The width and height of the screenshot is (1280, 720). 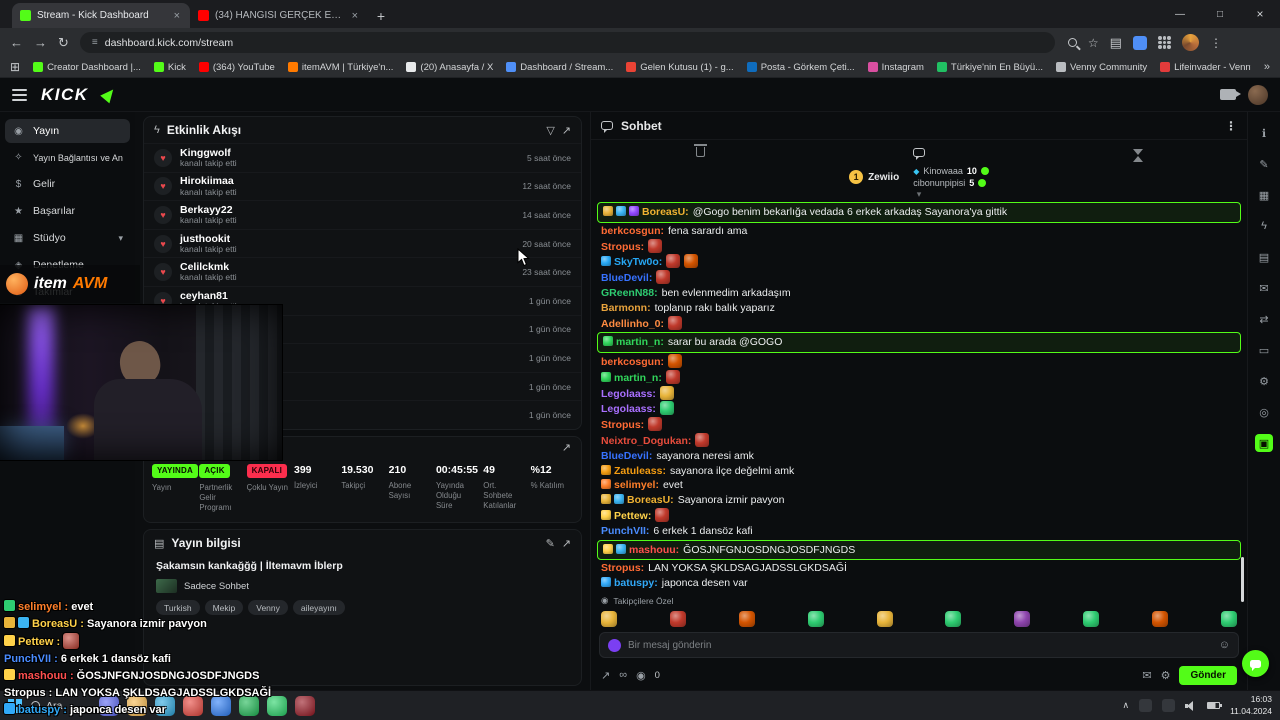 What do you see at coordinates (919, 231) in the screenshot?
I see `chat-message: berkcosgun: fena sarardı ama` at bounding box center [919, 231].